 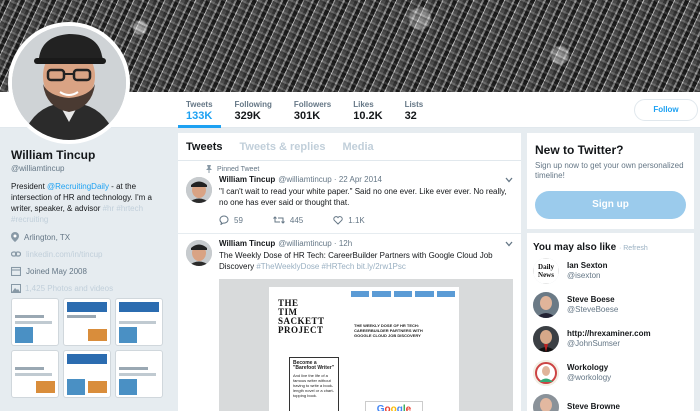 What do you see at coordinates (314, 365) in the screenshot?
I see `media-ad-title: Become a "Barefoot Writer"` at bounding box center [314, 365].